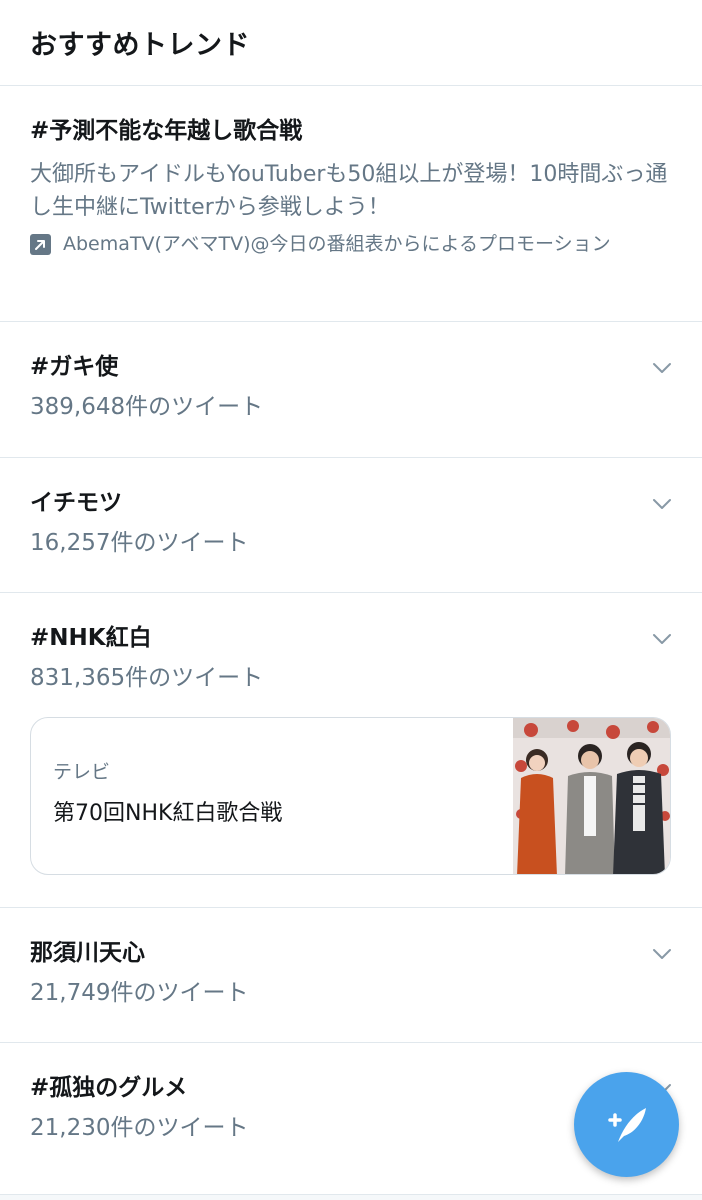 Image resolution: width=702 pixels, height=1200 pixels. Describe the element at coordinates (82, 772) in the screenshot. I see `event-category: テレビ` at that location.